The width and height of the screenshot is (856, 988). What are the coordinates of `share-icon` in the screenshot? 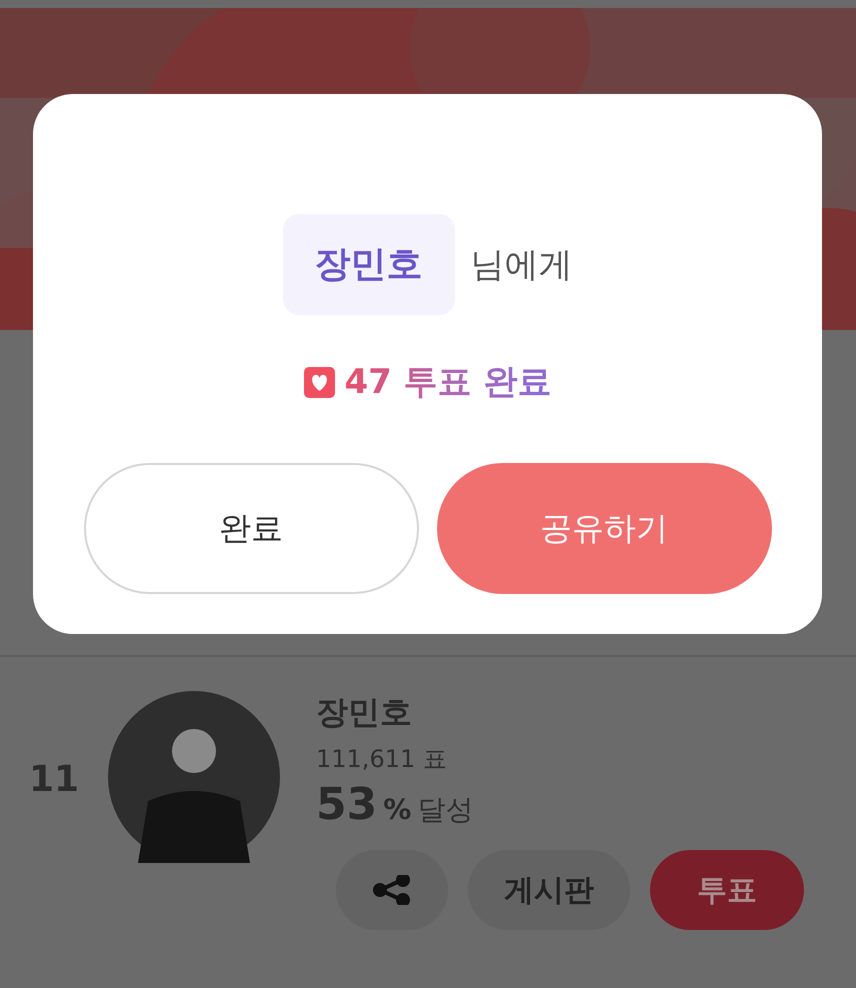 It's located at (392, 890).